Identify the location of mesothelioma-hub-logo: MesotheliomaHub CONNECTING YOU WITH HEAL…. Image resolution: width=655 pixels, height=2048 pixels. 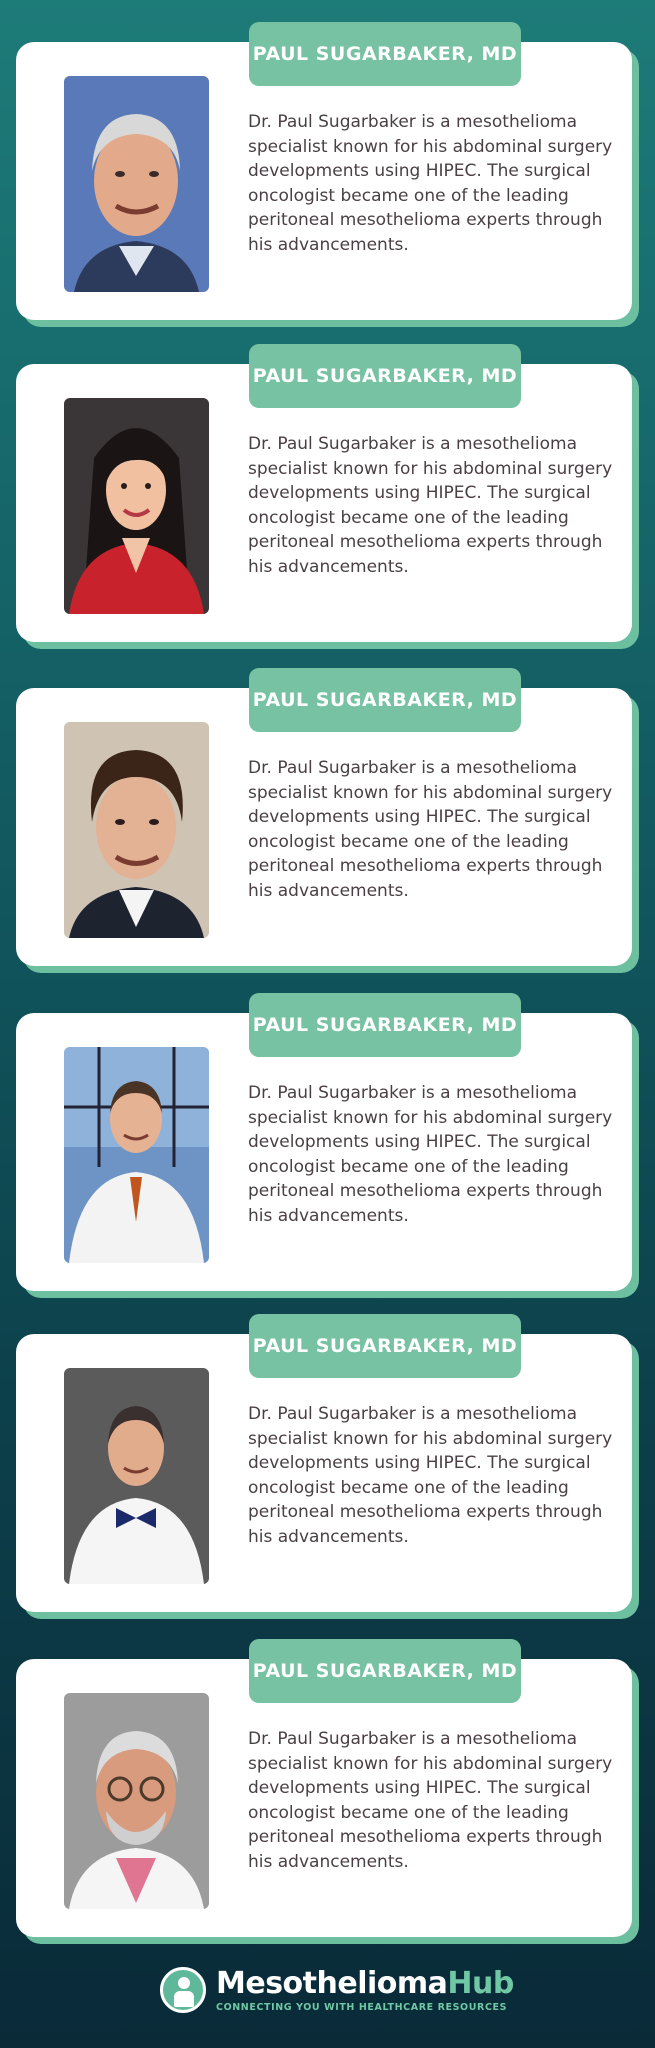
(337, 1990).